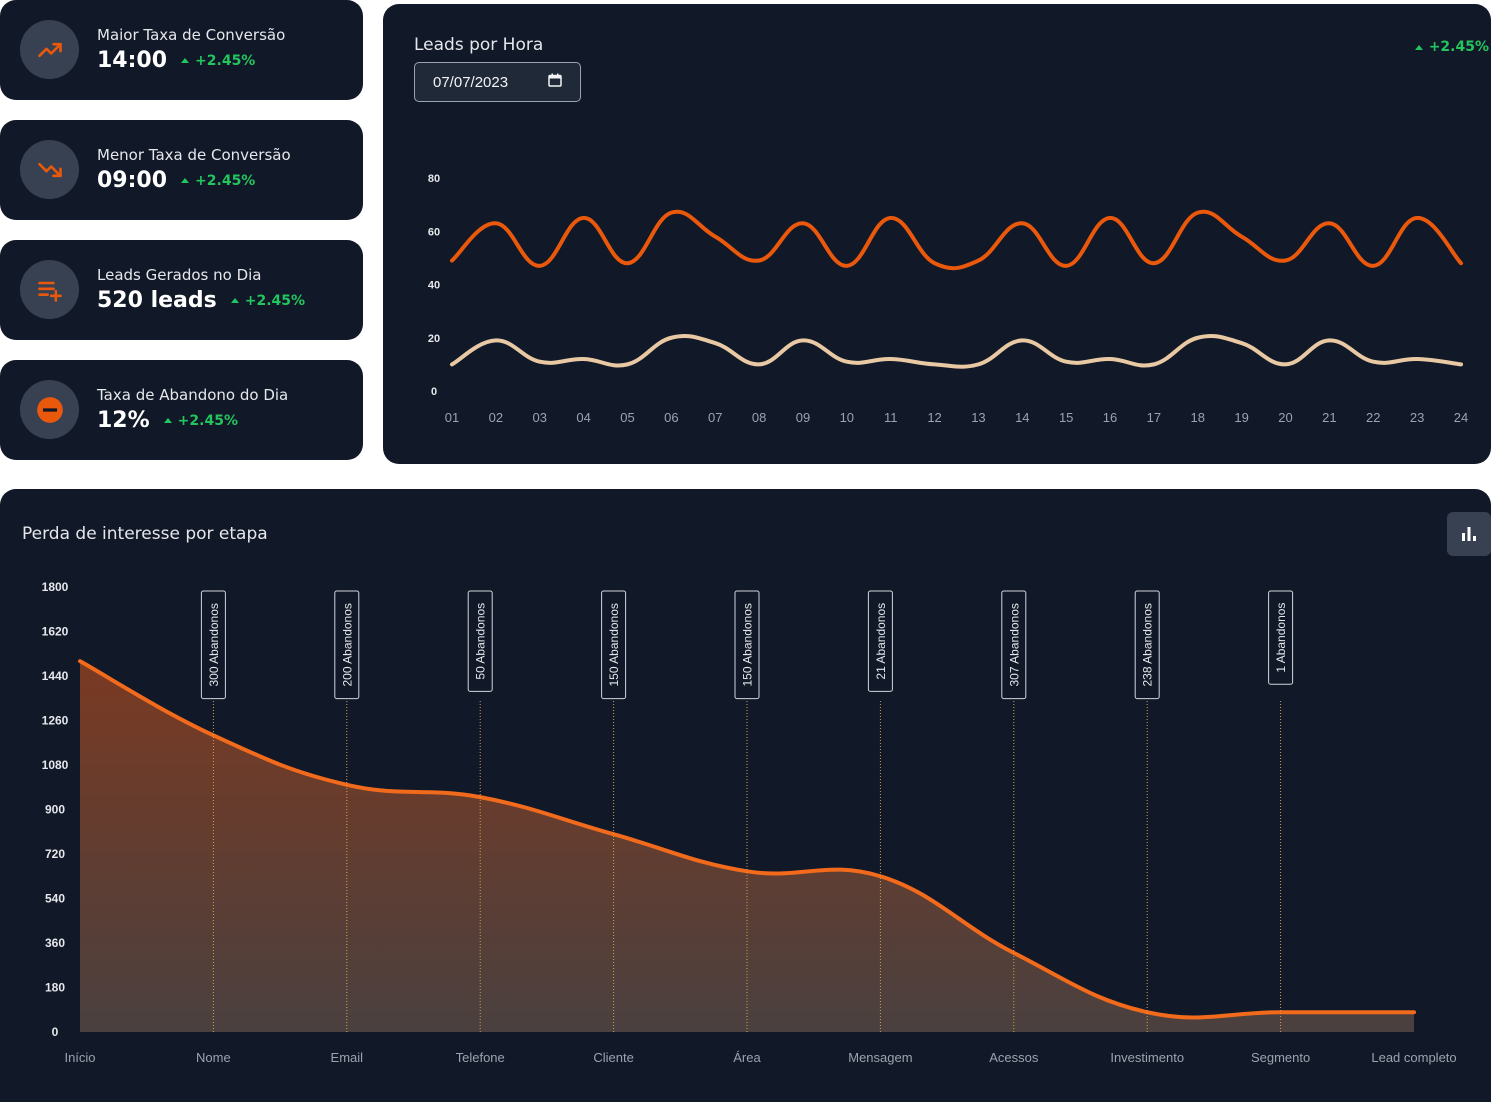  What do you see at coordinates (803, 417) in the screenshot?
I see `x-tick-label: 09` at bounding box center [803, 417].